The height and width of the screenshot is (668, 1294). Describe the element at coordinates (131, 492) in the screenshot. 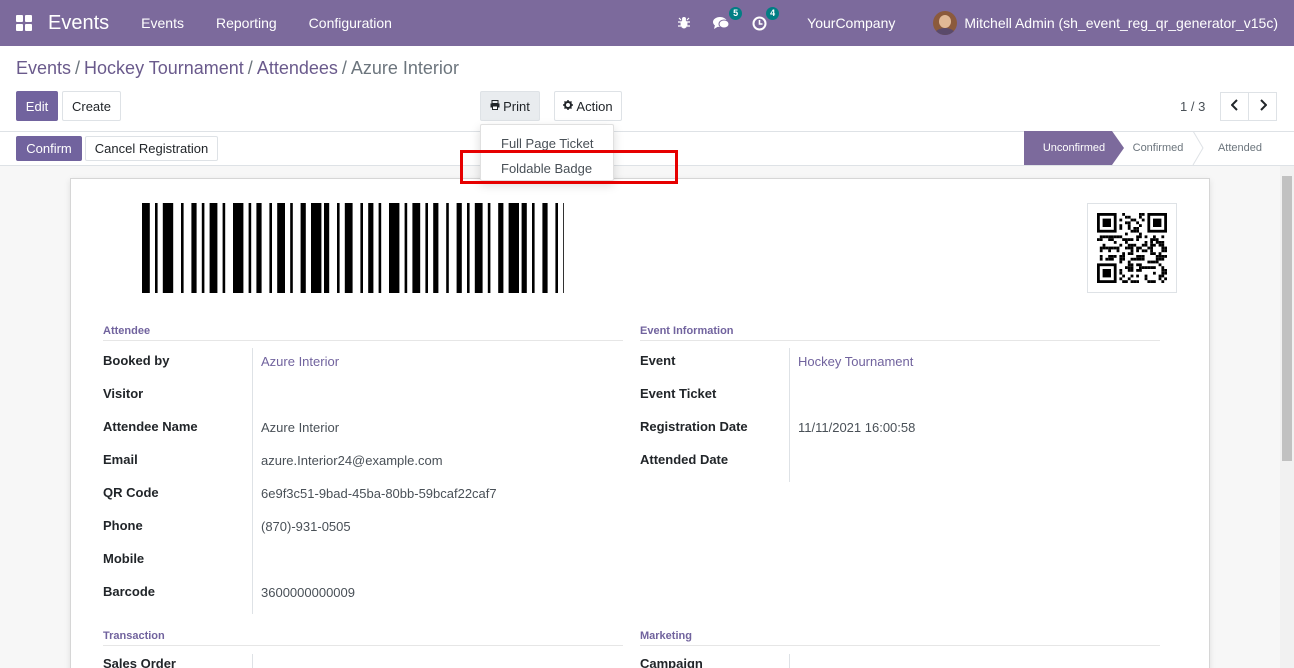

I see `label-qr-code: QR Code` at that location.